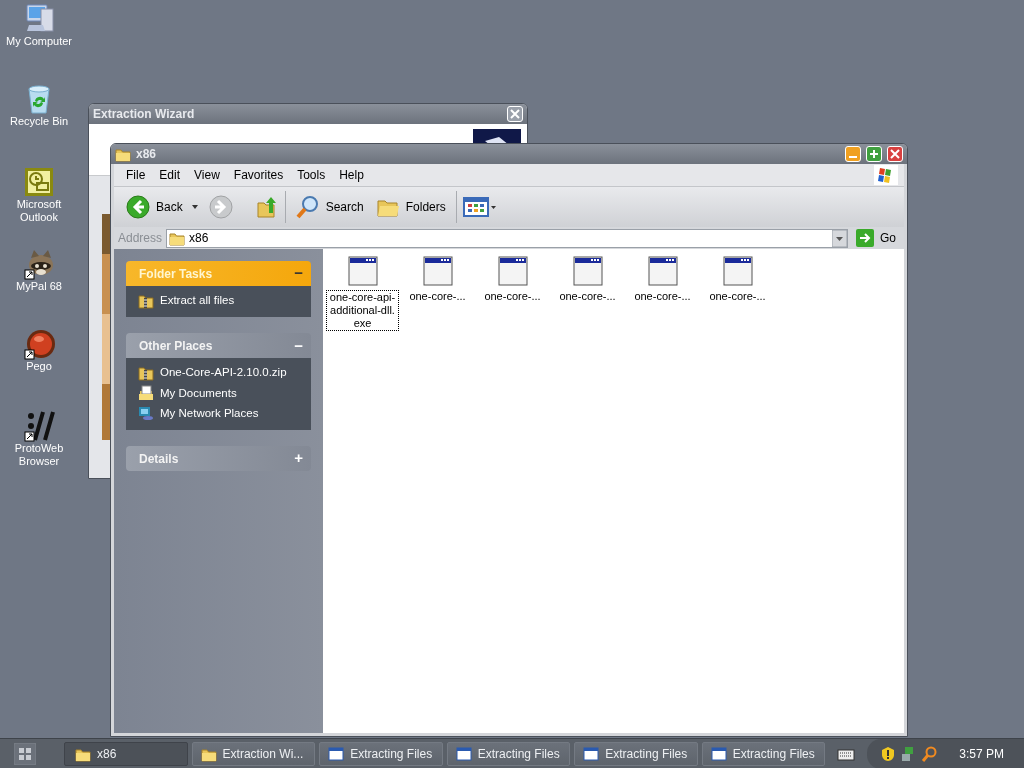 Image resolution: width=1024 pixels, height=768 pixels. What do you see at coordinates (886, 175) in the screenshot?
I see `windows-flag-icon` at bounding box center [886, 175].